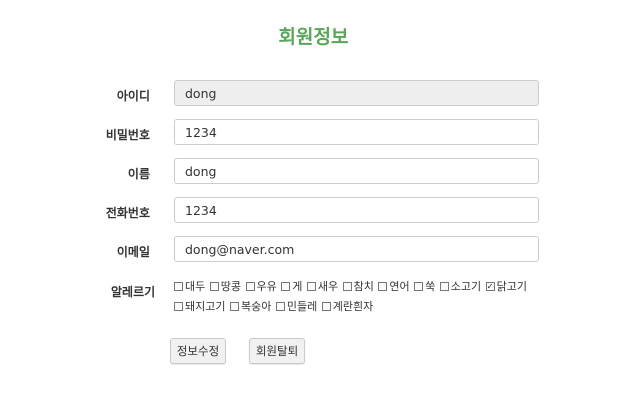 The width and height of the screenshot is (627, 401). What do you see at coordinates (277, 351) in the screenshot?
I see `withdraw-member-button: 회원탈퇴` at bounding box center [277, 351].